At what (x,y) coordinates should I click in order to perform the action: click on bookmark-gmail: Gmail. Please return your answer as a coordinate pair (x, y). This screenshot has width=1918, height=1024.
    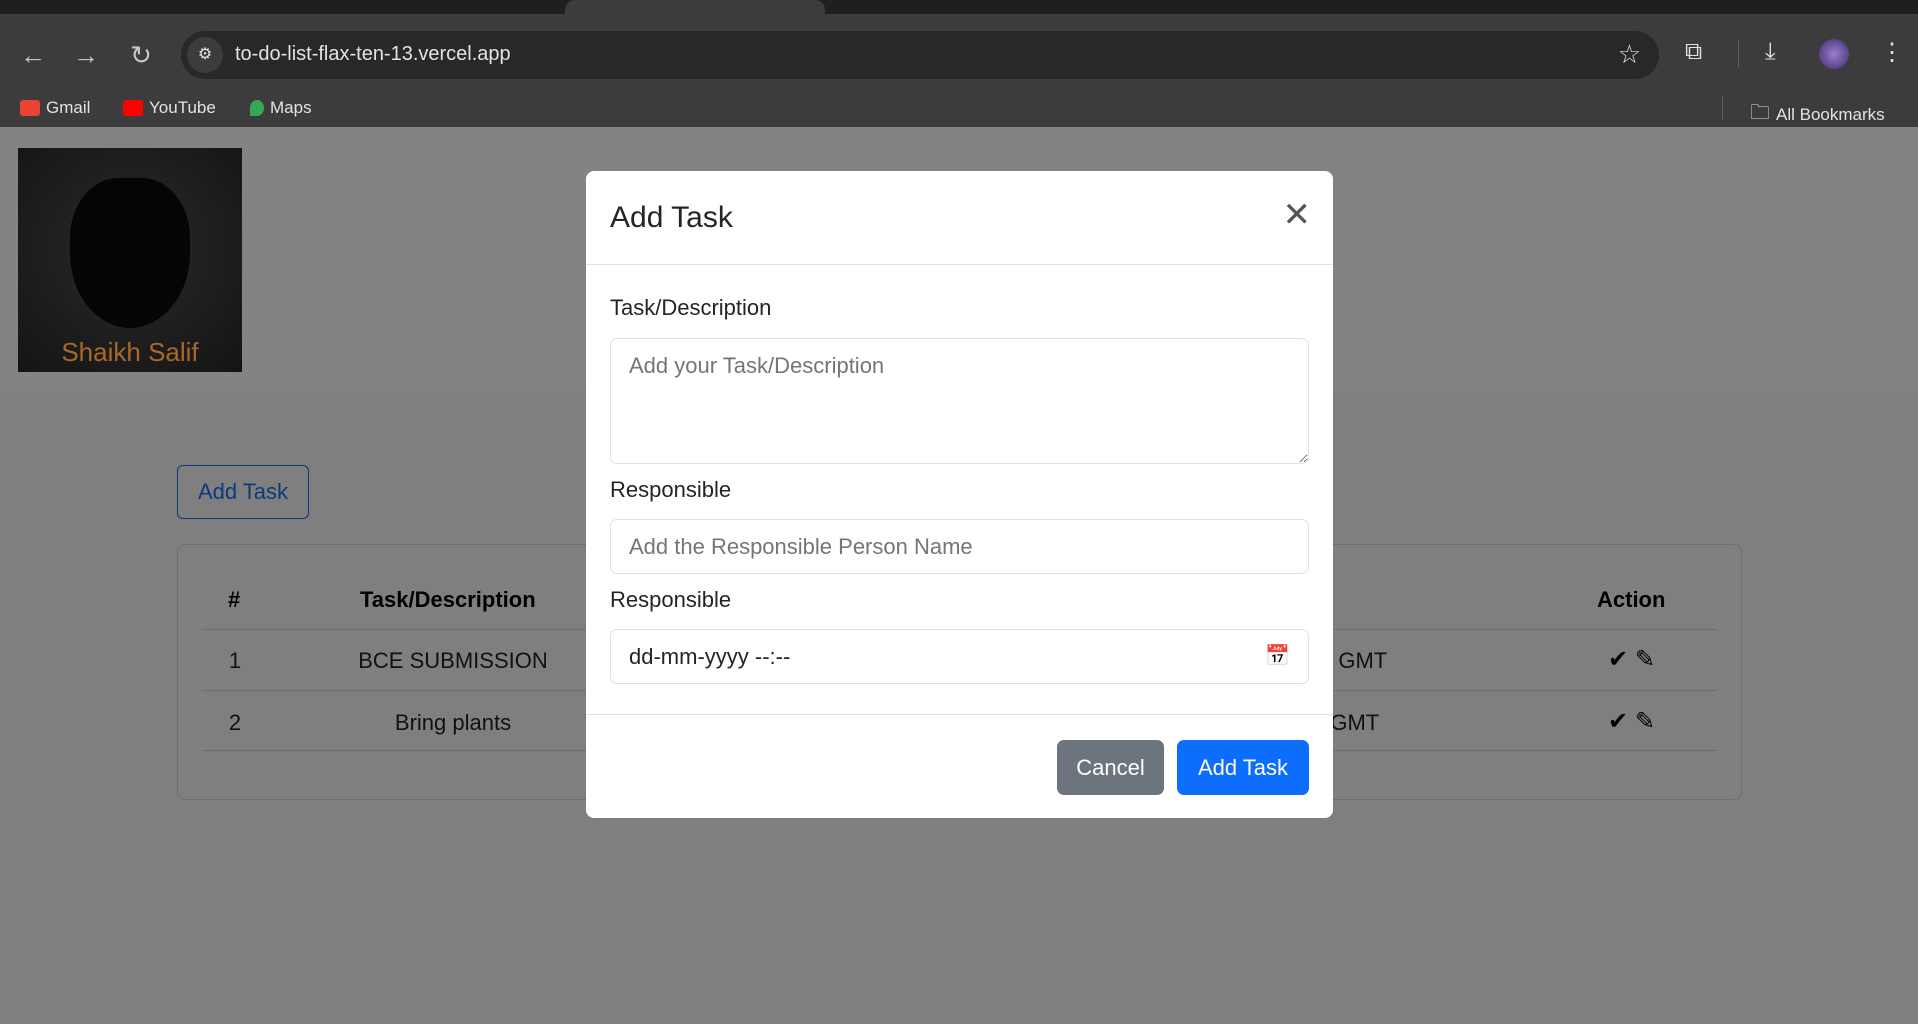
    Looking at the image, I should click on (55, 108).